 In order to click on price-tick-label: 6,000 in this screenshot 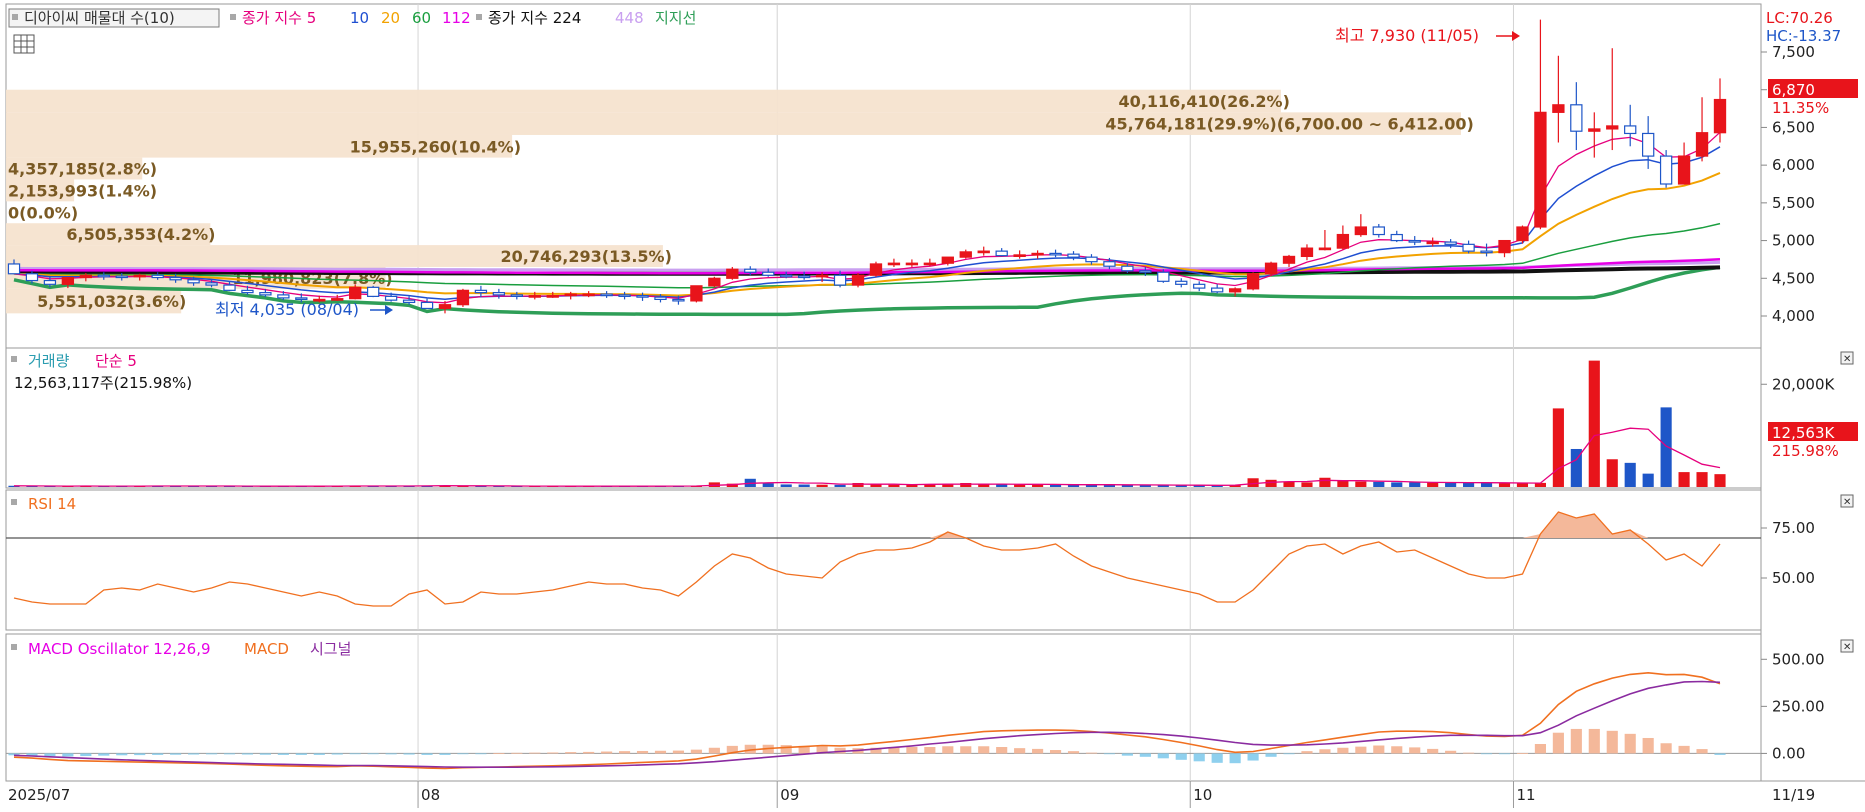, I will do `click(1793, 165)`.